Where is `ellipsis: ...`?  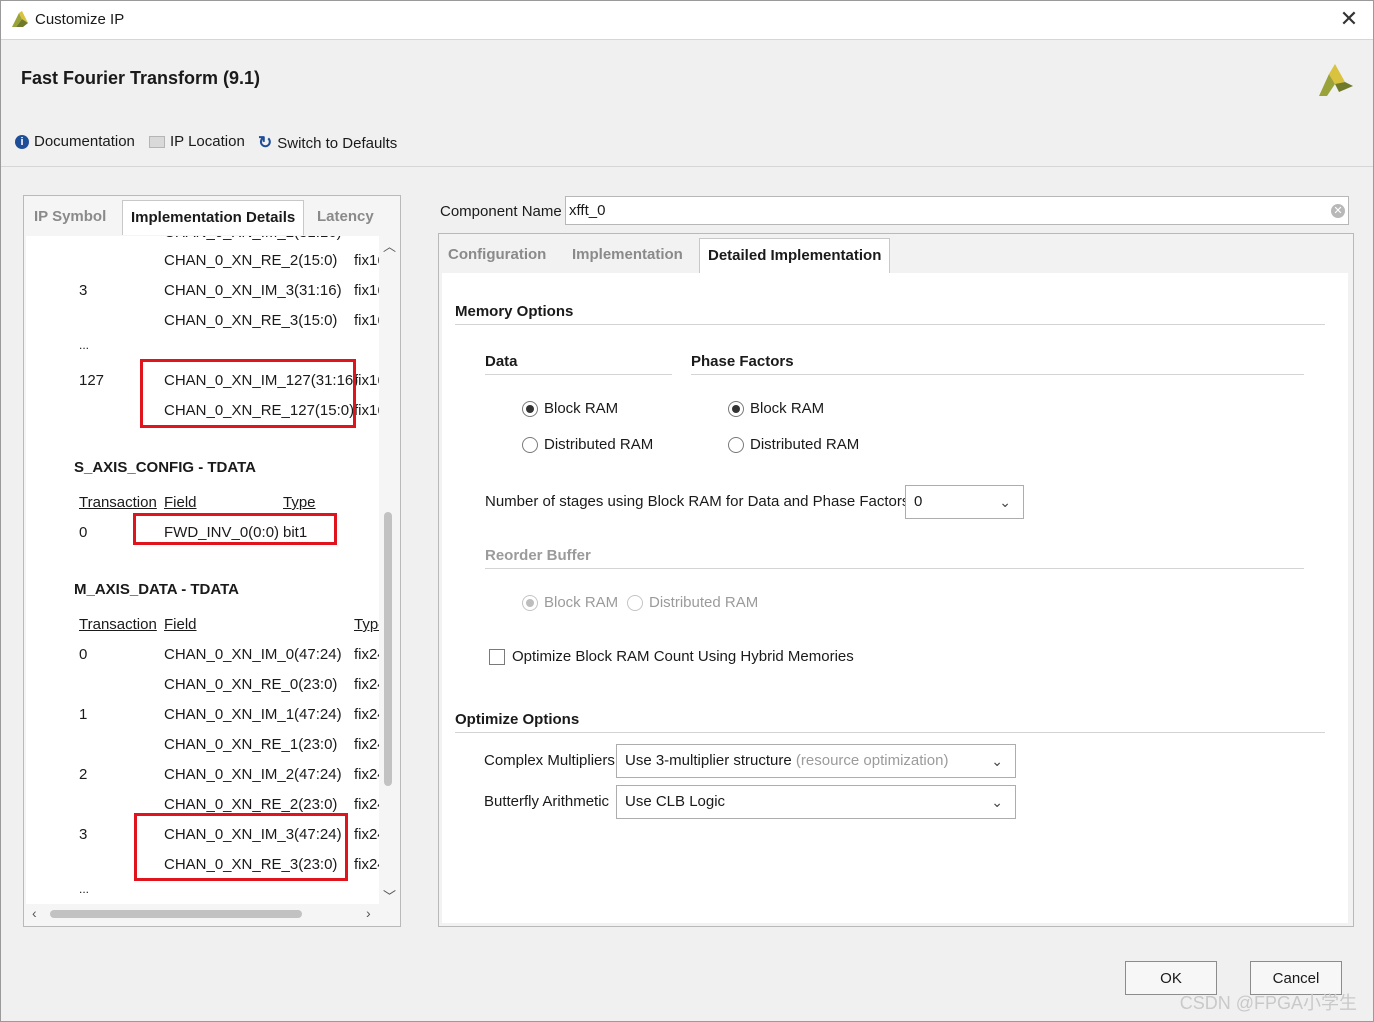 ellipsis: ... is located at coordinates (84, 889).